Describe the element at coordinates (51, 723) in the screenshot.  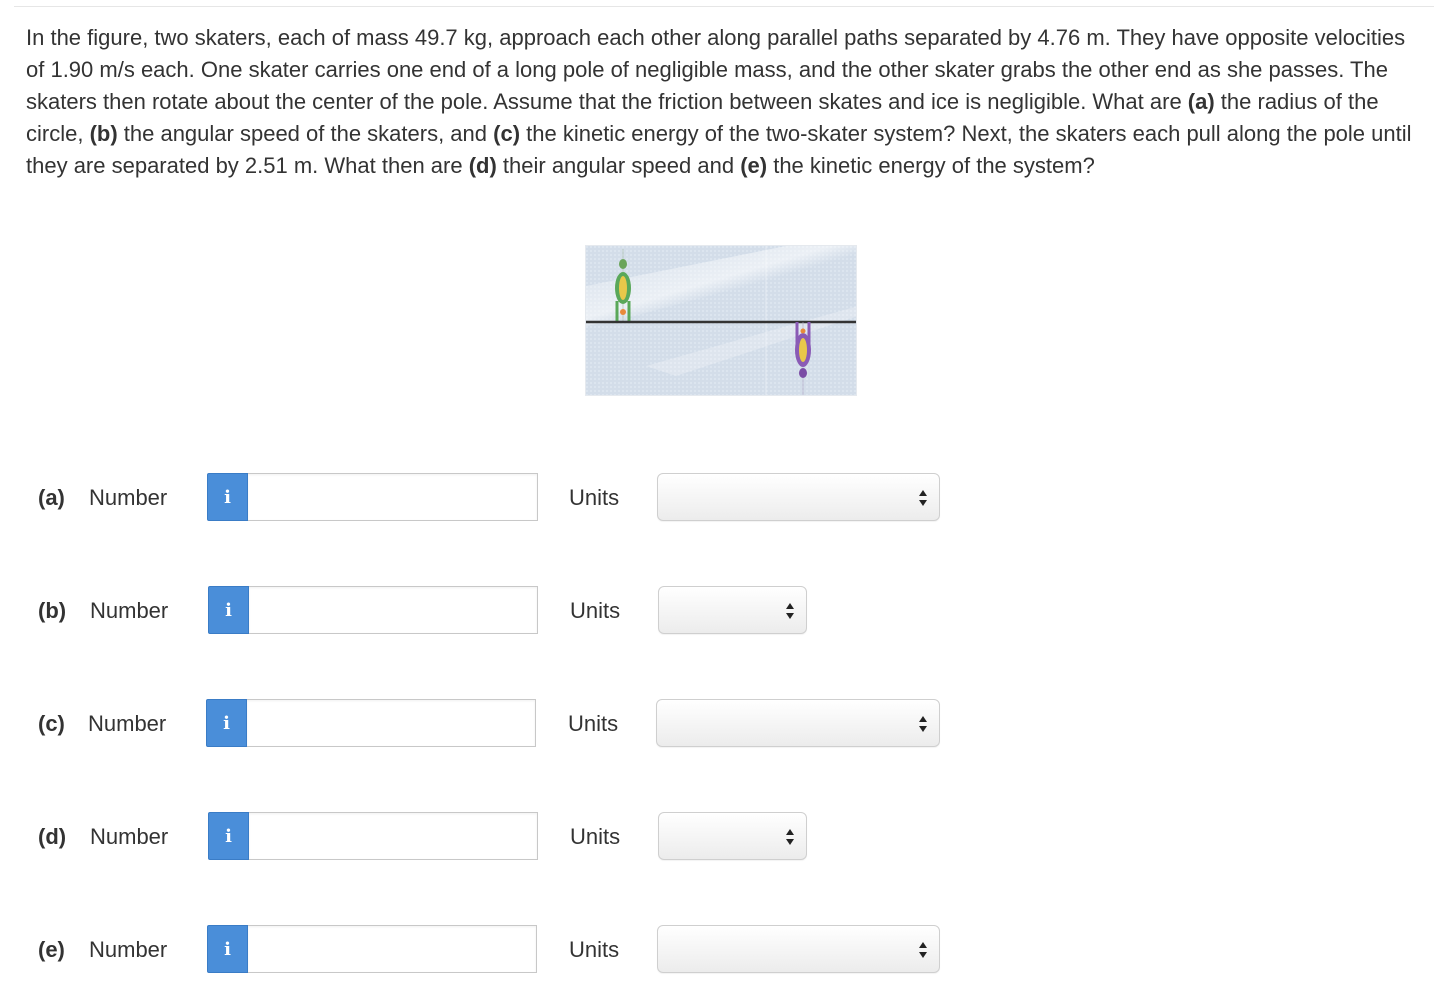
I see `part-letter: (c)` at that location.